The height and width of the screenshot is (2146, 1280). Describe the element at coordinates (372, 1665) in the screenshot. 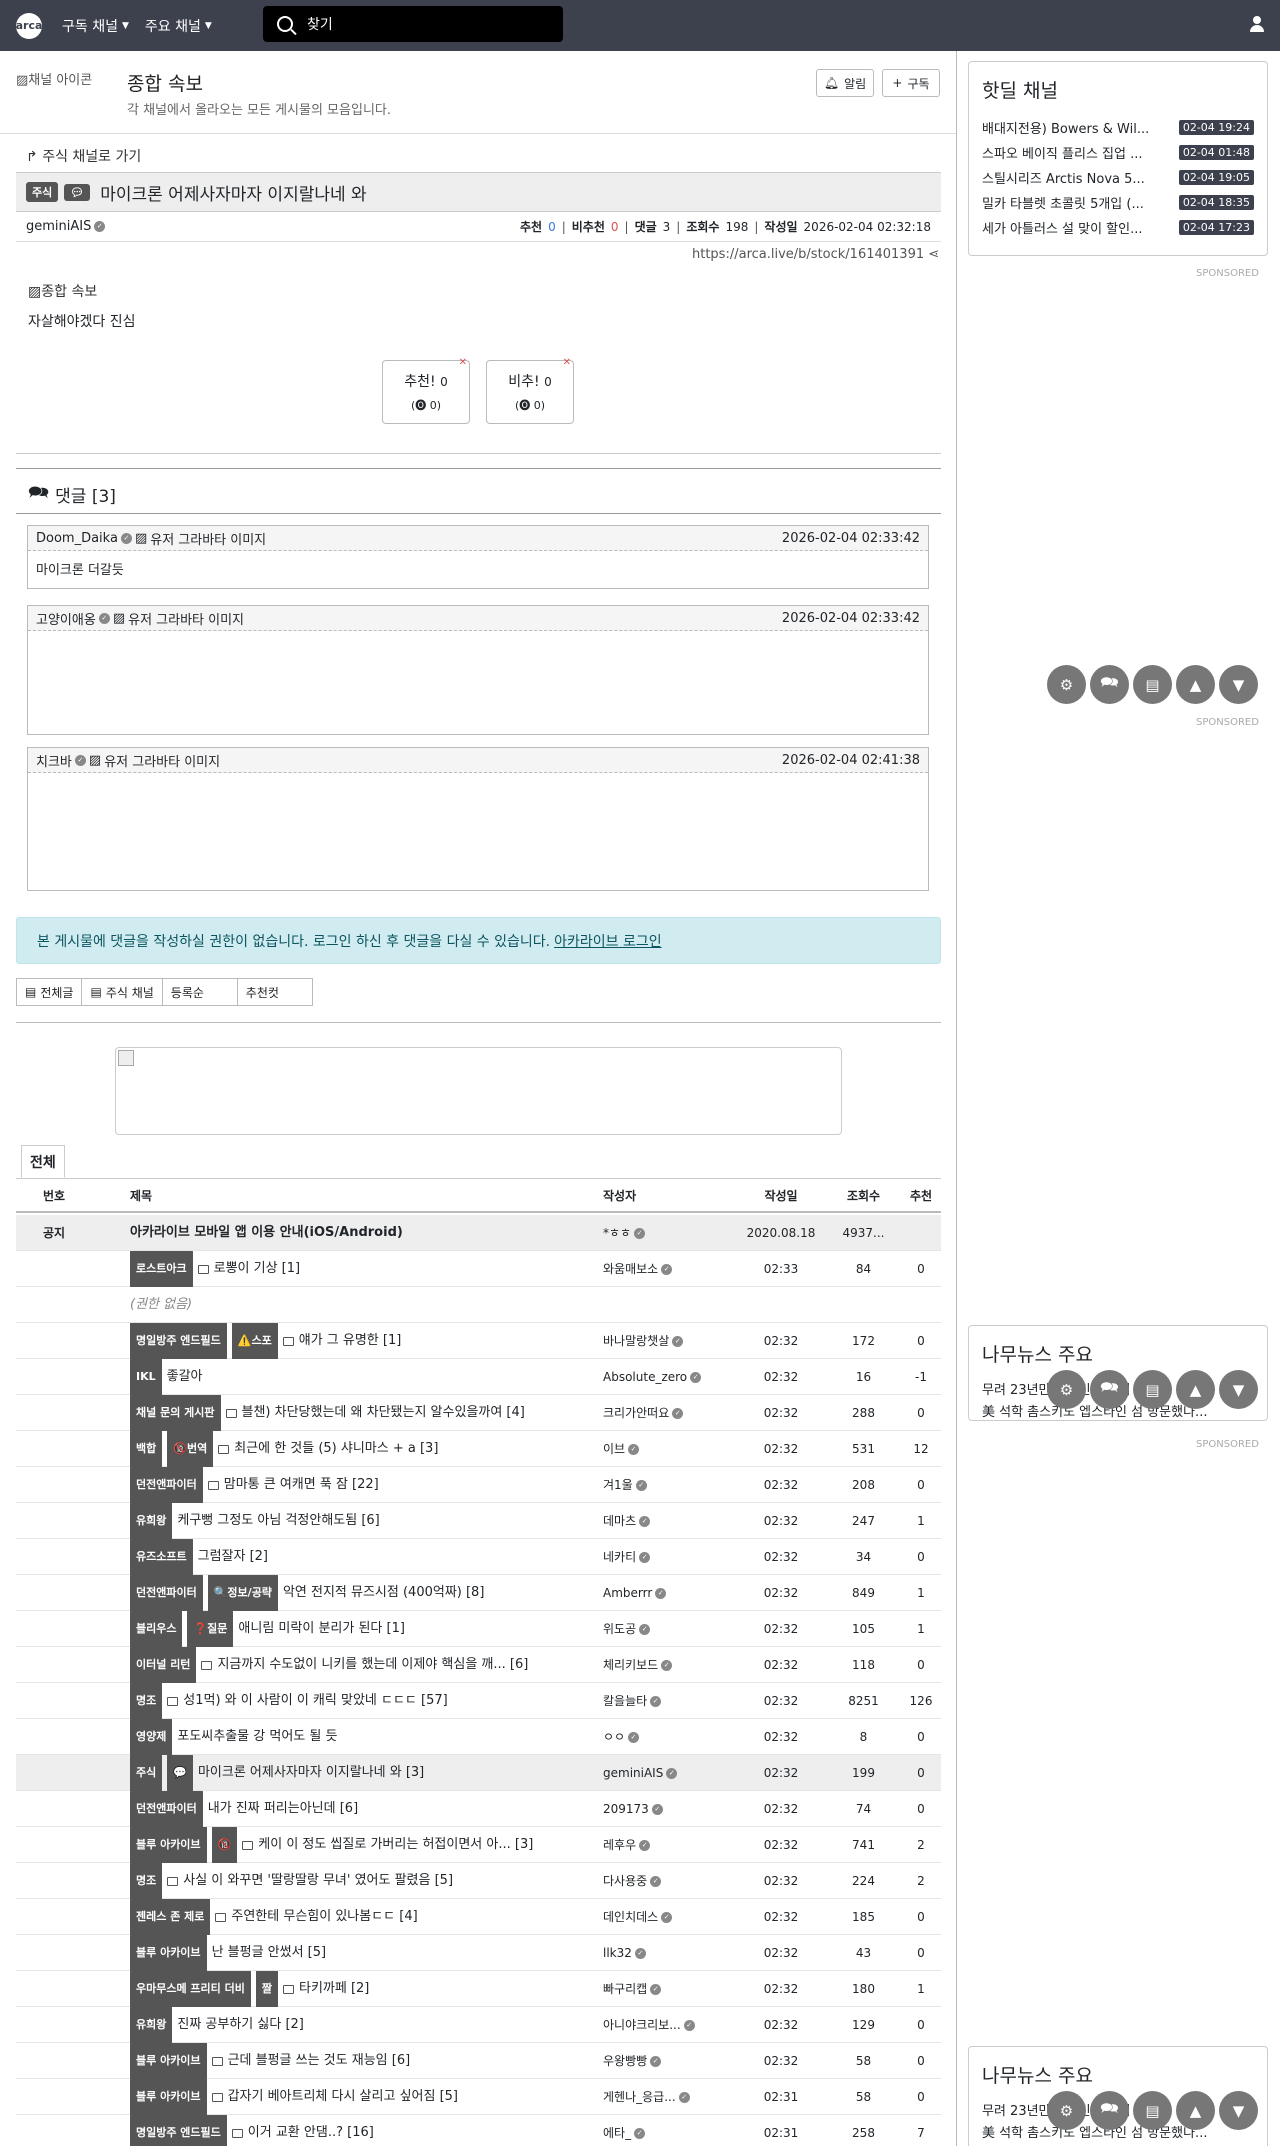

I see `row-title-text: 지금까지 수도없이 니키를 했는데 이제야 핵심을 깨... [6]` at that location.